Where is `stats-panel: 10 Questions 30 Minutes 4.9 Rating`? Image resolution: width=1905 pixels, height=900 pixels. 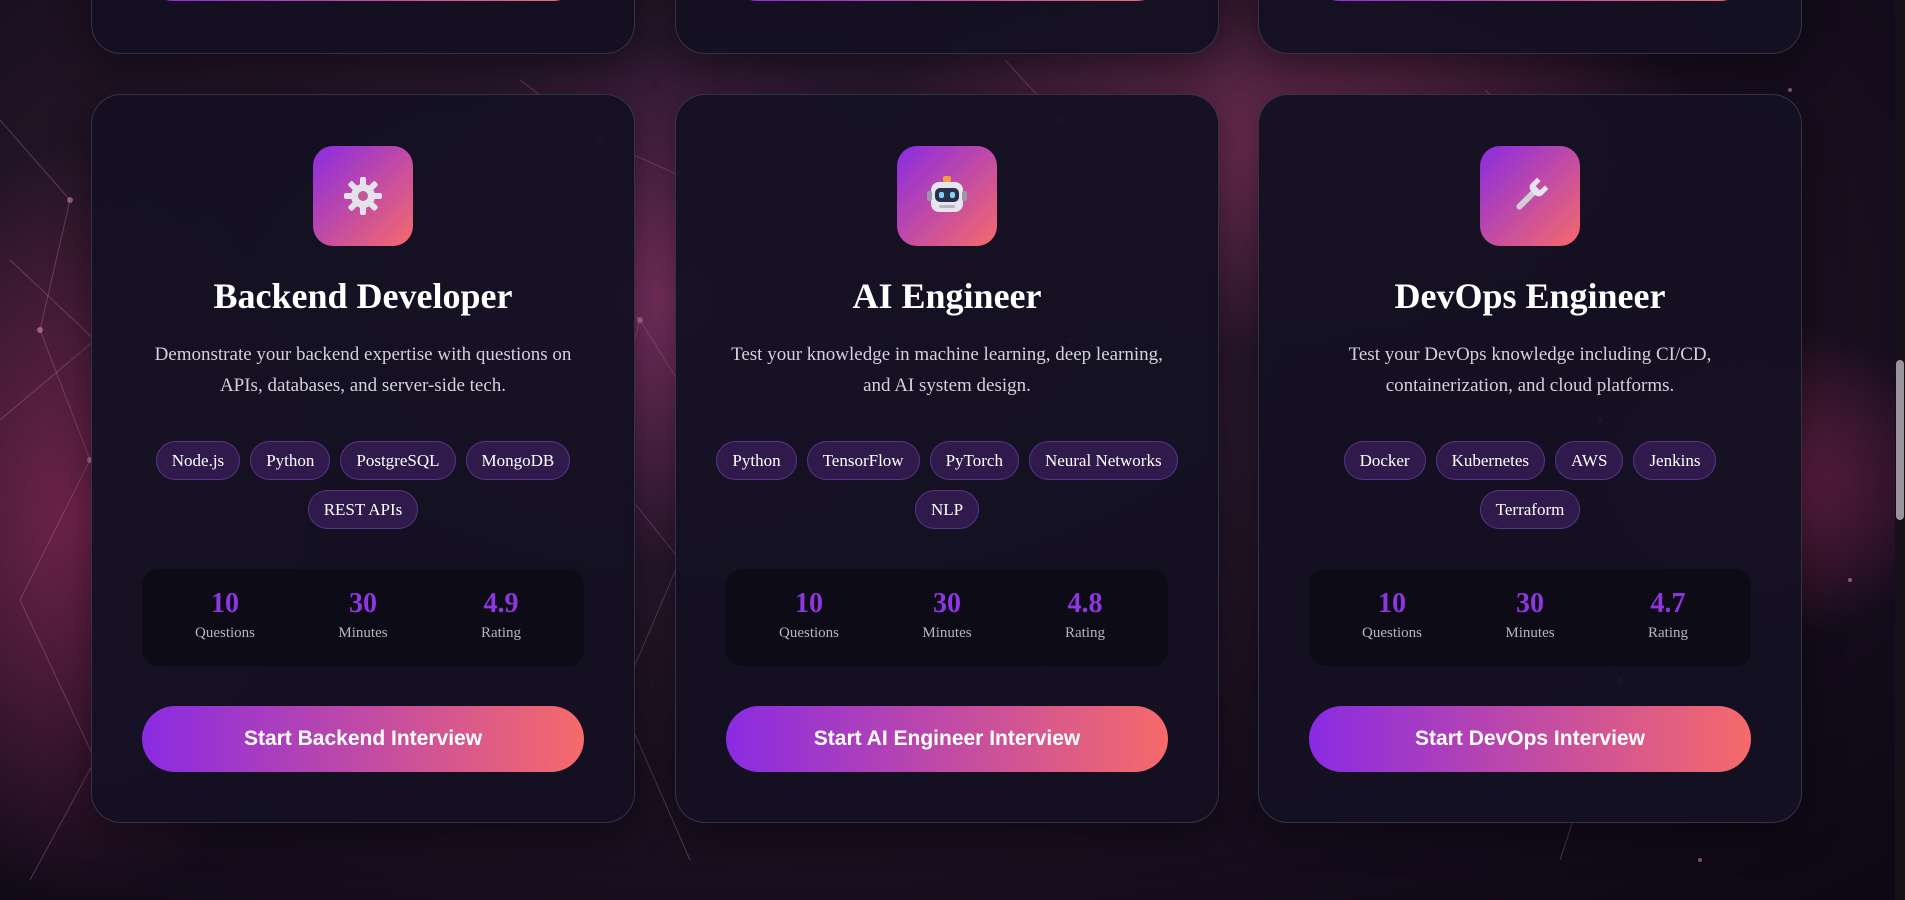 stats-panel: 10 Questions 30 Minutes 4.9 Rating is located at coordinates (363, 617).